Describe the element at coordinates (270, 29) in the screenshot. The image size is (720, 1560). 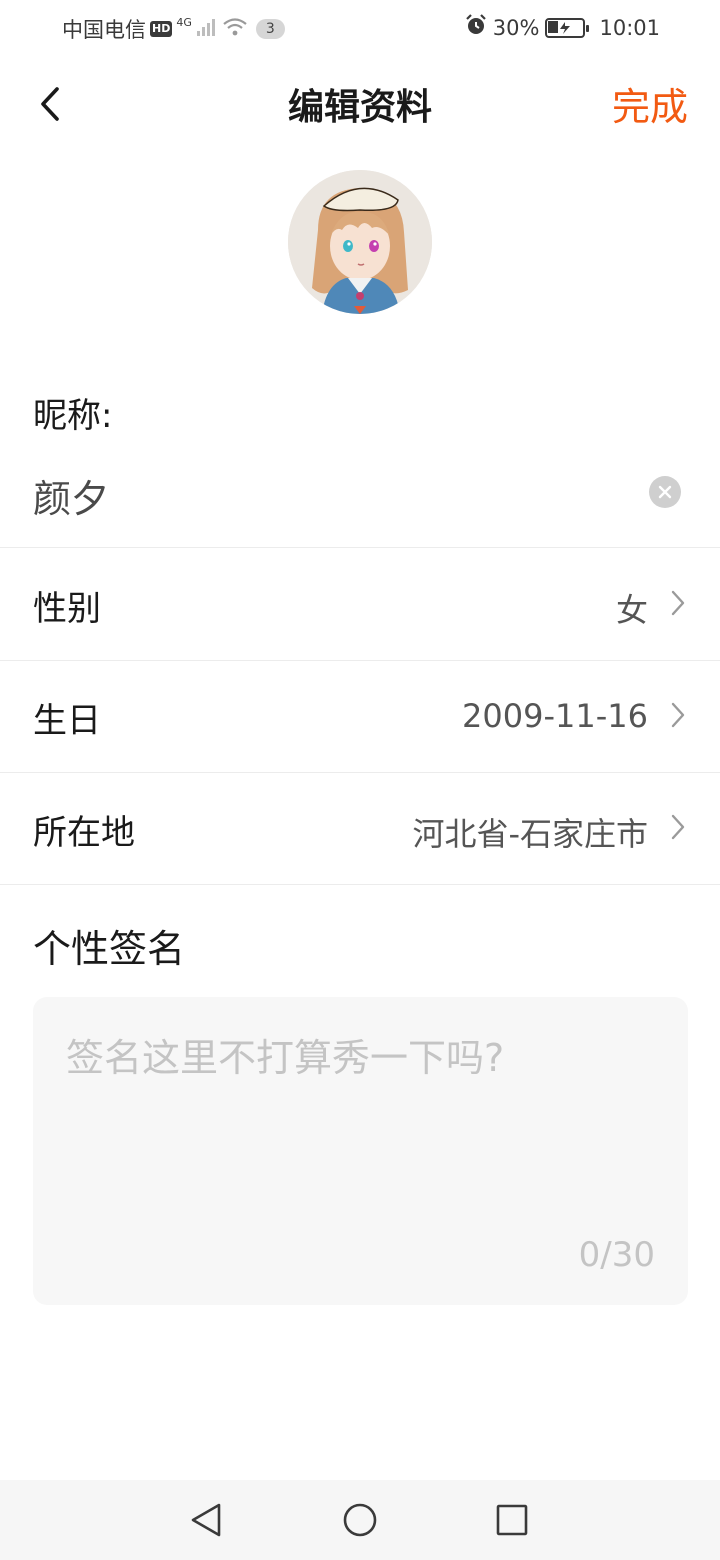
I see `notification-count-badge: 3` at that location.